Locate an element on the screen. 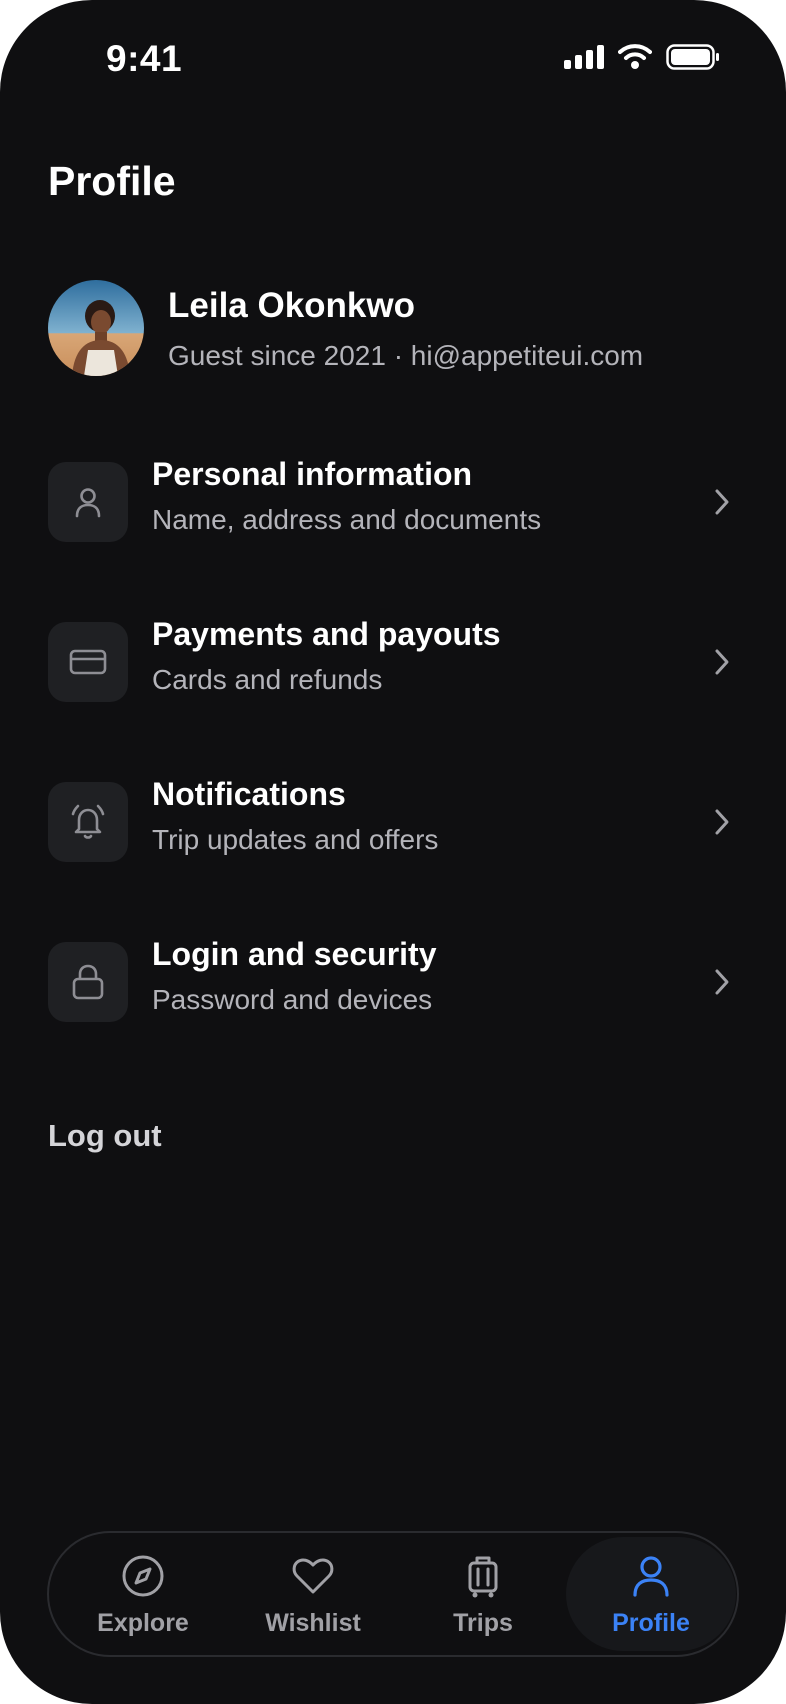 The image size is (786, 1704). tab-profile: Profile is located at coordinates (651, 1594).